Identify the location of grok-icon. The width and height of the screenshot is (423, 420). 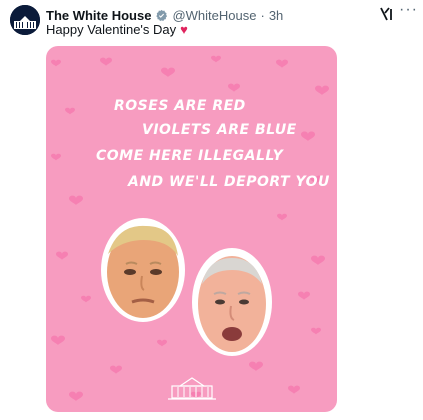
(386, 14).